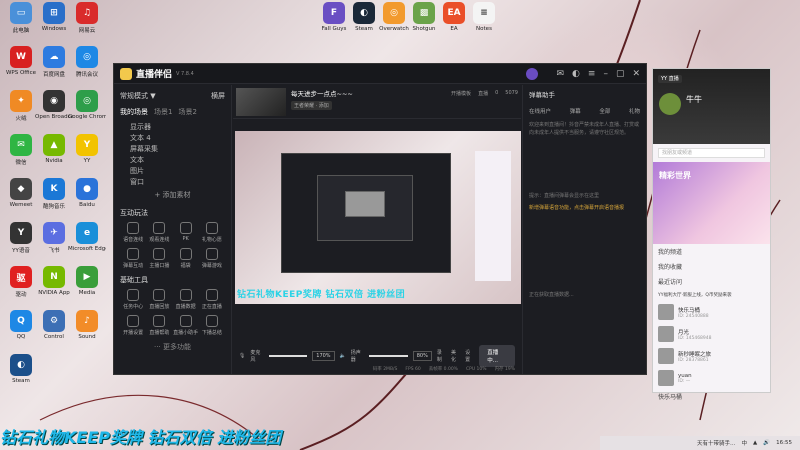  Describe the element at coordinates (620, 74) in the screenshot. I see `maximize-icon: ▢` at that location.